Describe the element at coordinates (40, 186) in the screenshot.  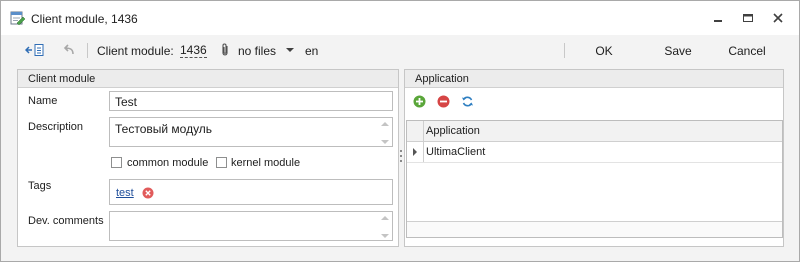
I see `tags-label: Tags` at that location.